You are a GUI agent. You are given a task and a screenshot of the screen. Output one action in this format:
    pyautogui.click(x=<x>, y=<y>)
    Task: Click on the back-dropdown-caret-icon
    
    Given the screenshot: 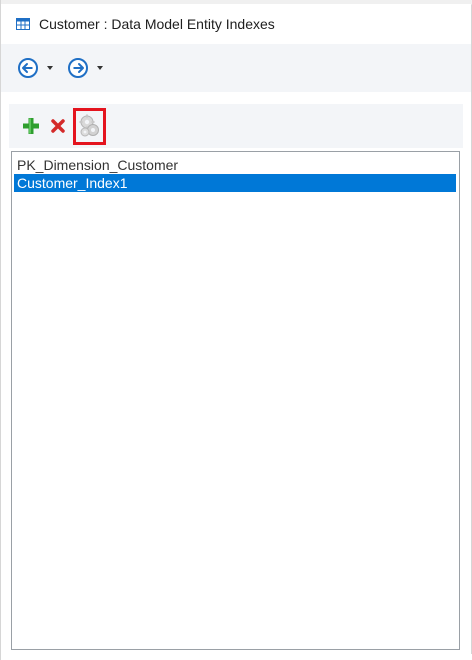 What is the action you would take?
    pyautogui.click(x=50, y=68)
    